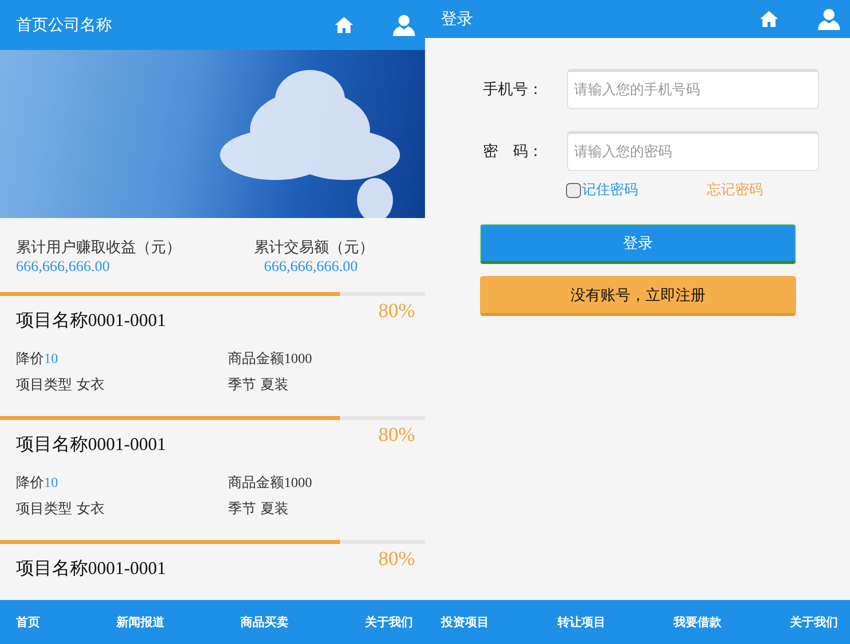  What do you see at coordinates (140, 622) in the screenshot?
I see `nav-tab: 新闻报道` at bounding box center [140, 622].